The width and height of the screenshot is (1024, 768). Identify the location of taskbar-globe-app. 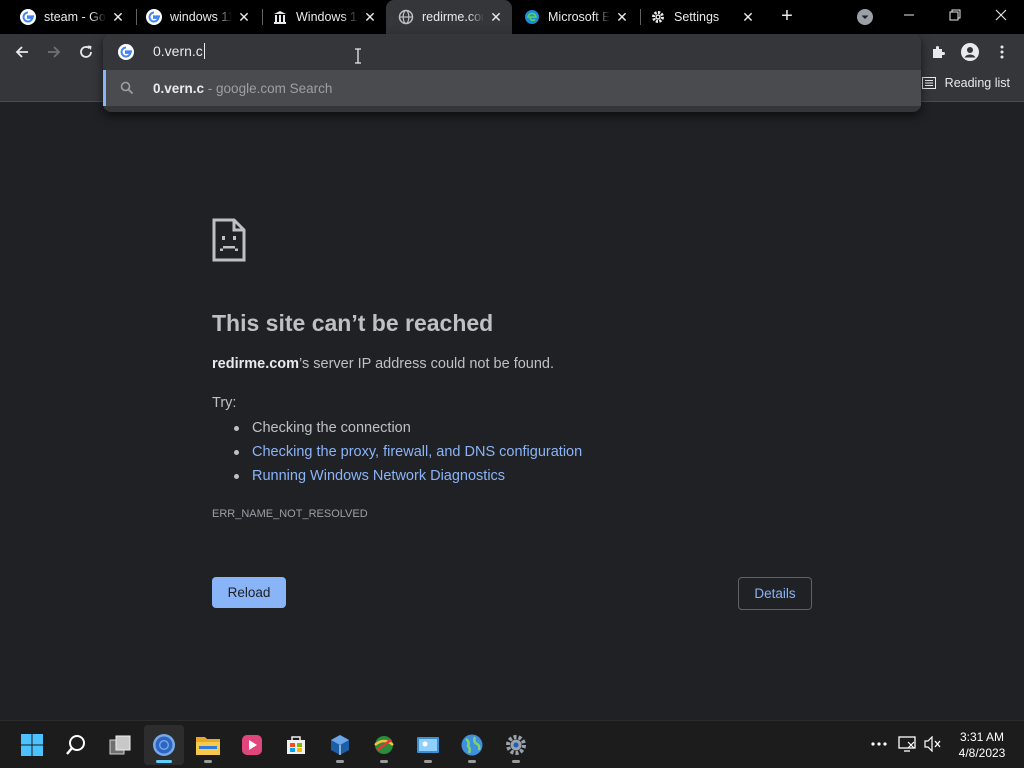
(472, 745).